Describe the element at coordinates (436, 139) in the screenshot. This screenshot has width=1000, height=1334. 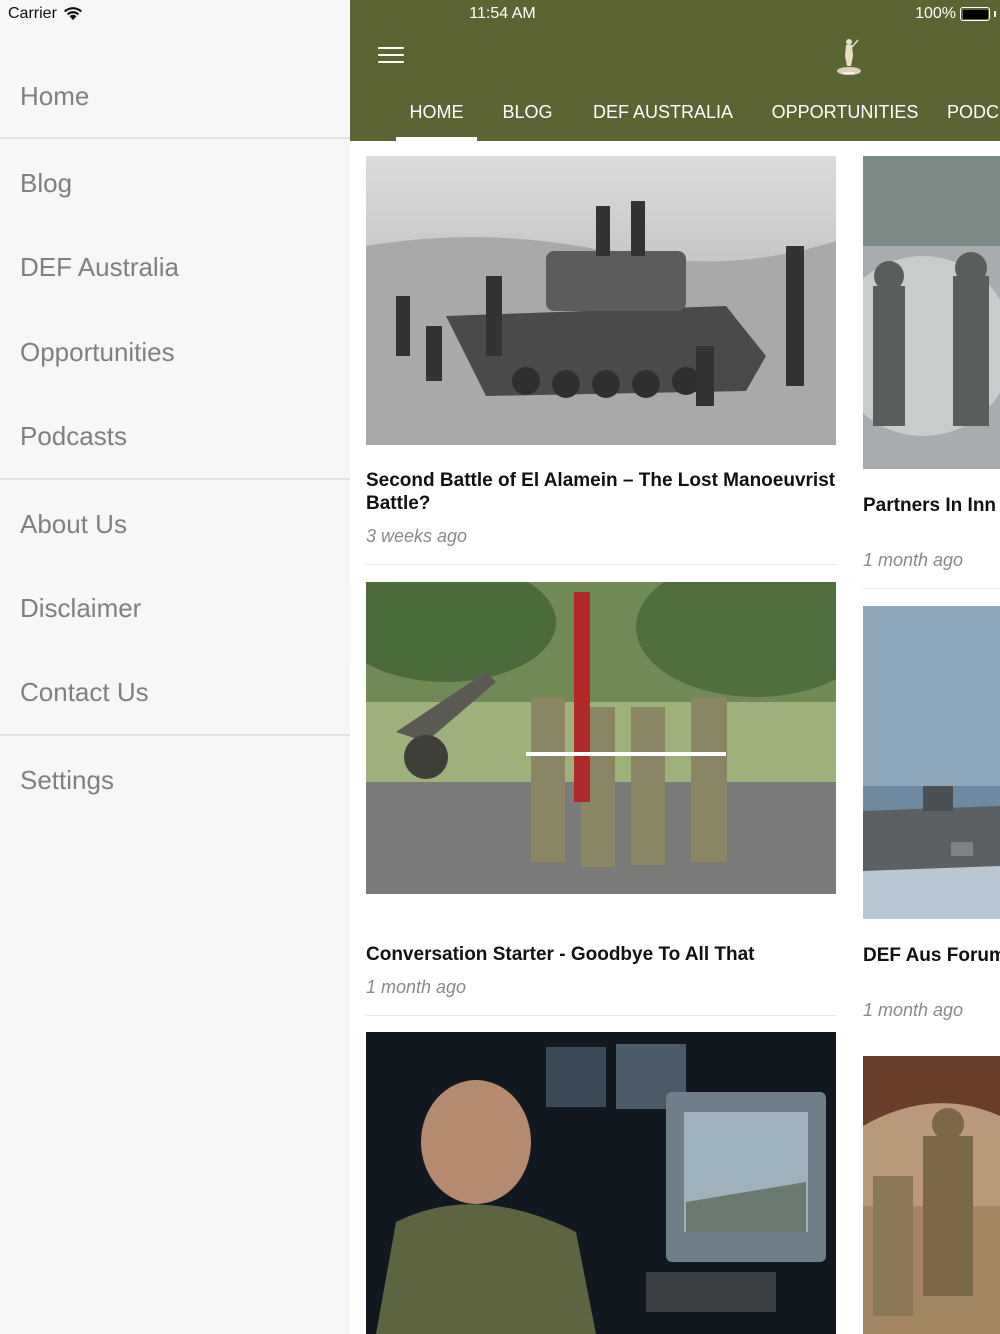
I see `selected-tab-indicator` at that location.